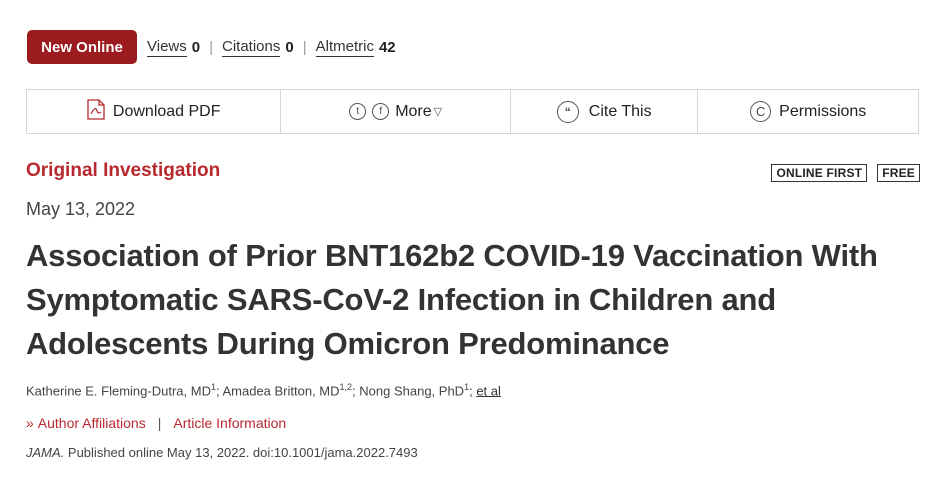 This screenshot has width=946, height=480. I want to click on free-badge: FREE, so click(898, 173).